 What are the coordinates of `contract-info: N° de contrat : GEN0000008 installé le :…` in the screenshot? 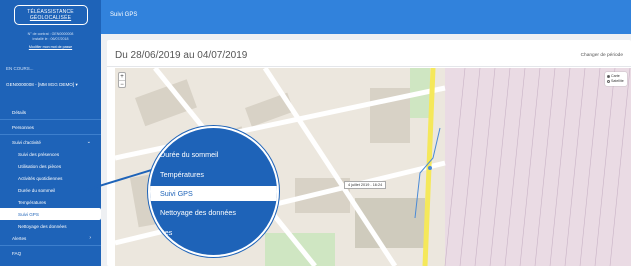 It's located at (50, 37).